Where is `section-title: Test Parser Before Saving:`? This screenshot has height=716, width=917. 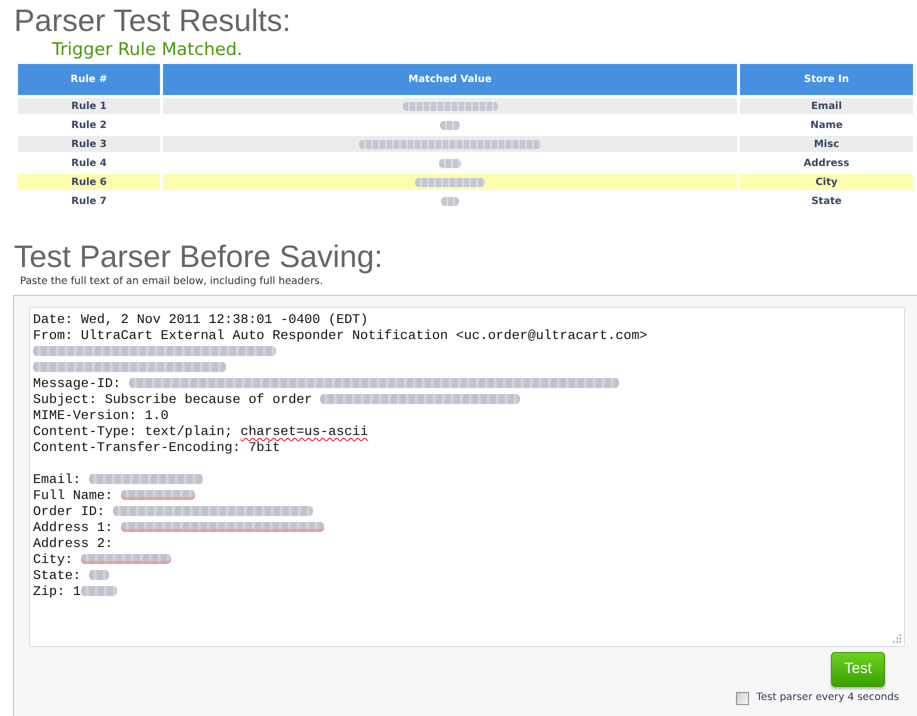
section-title: Test Parser Before Saving: is located at coordinates (199, 257).